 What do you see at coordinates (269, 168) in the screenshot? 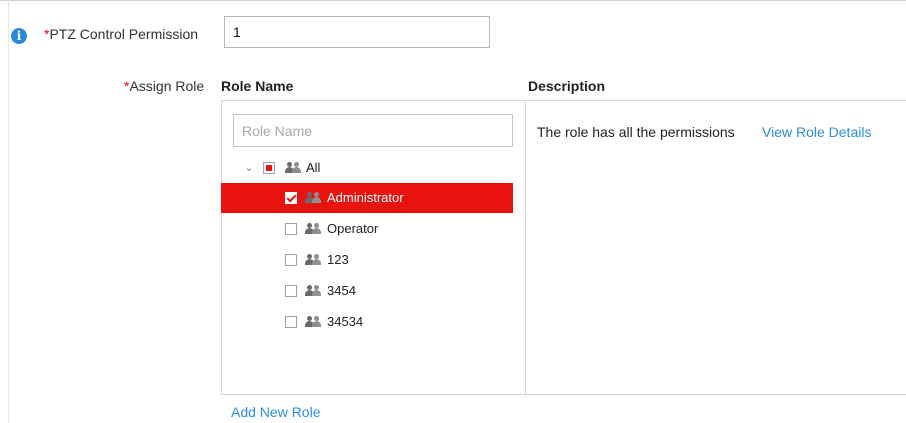
I see `all-roles-checkbox` at bounding box center [269, 168].